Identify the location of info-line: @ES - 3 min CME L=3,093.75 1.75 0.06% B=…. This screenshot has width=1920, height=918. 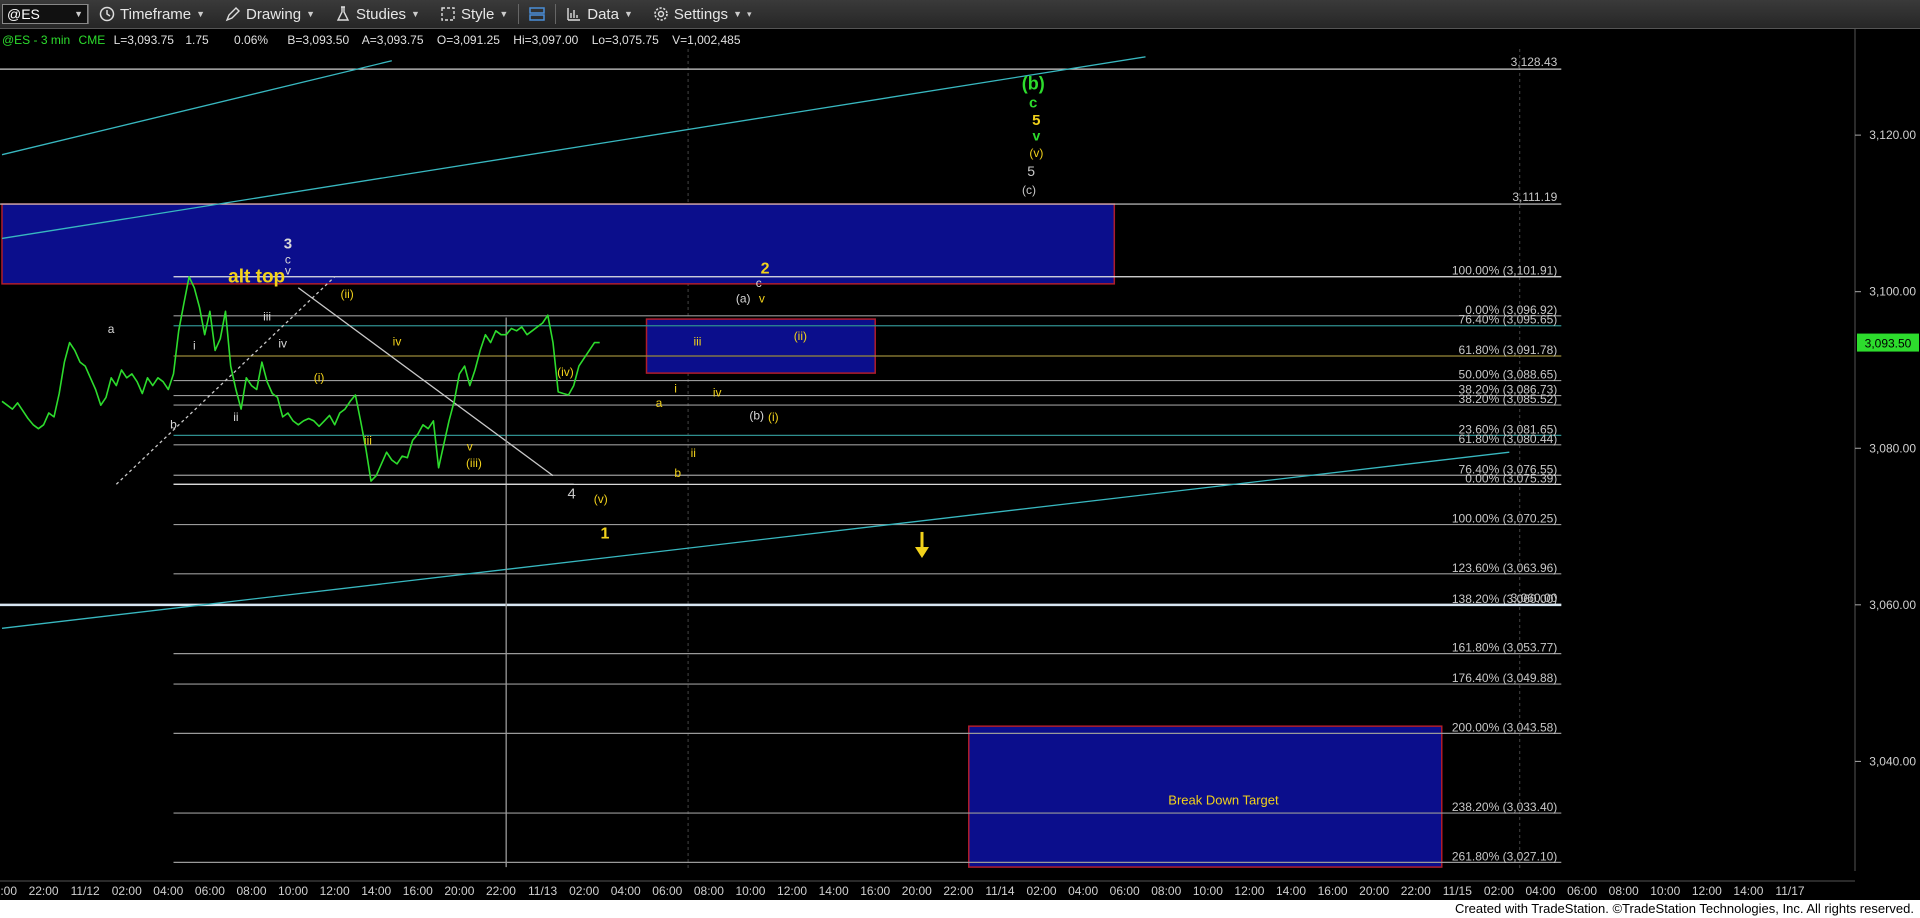
(371, 40).